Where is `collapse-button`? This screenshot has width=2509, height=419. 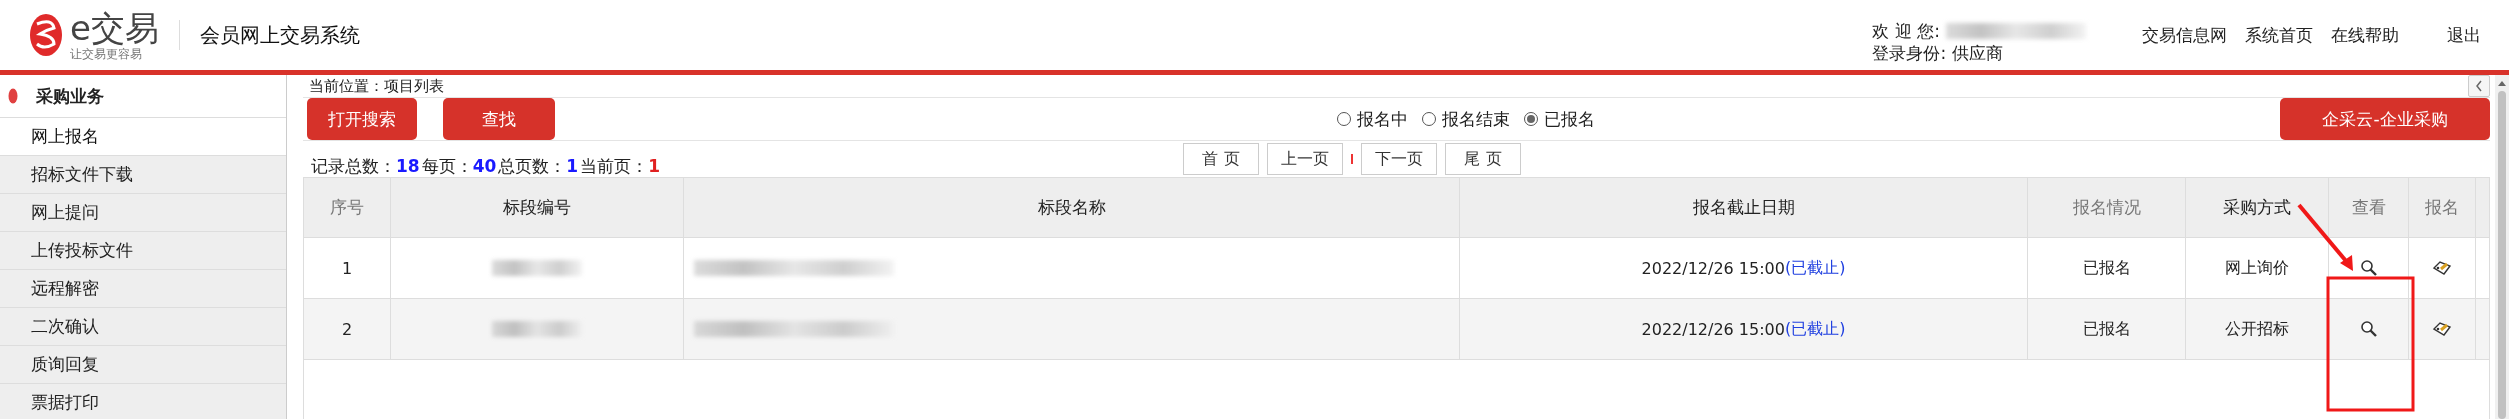
collapse-button is located at coordinates (2479, 86).